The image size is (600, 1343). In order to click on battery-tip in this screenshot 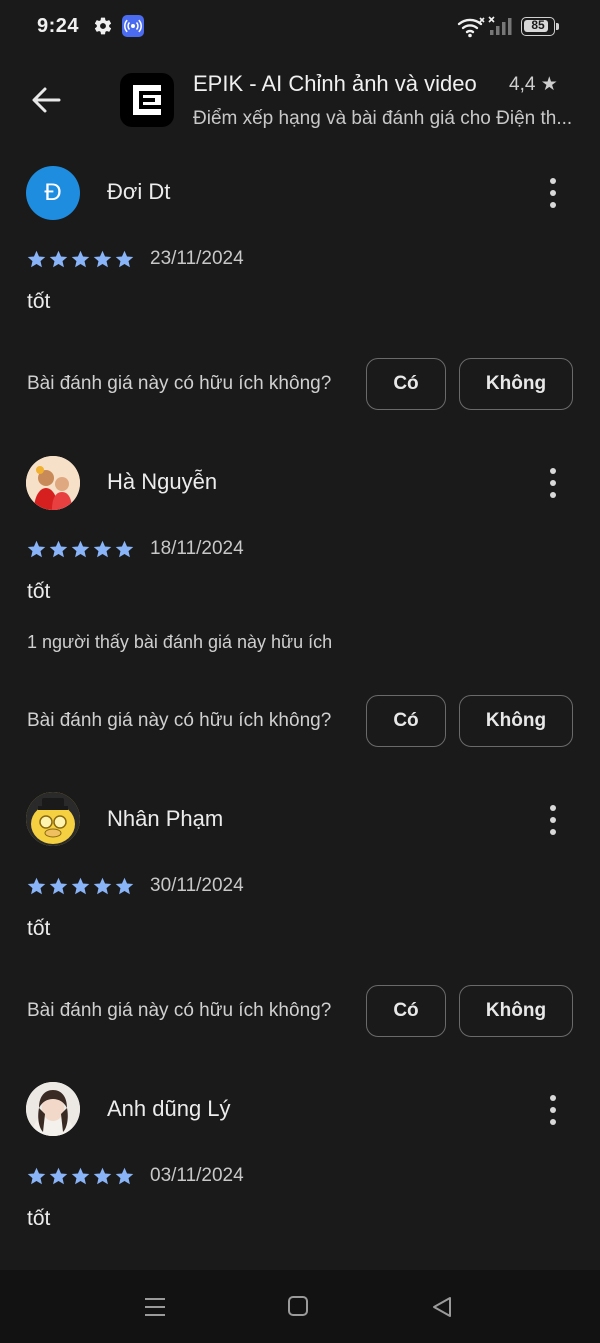, I will do `click(557, 26)`.